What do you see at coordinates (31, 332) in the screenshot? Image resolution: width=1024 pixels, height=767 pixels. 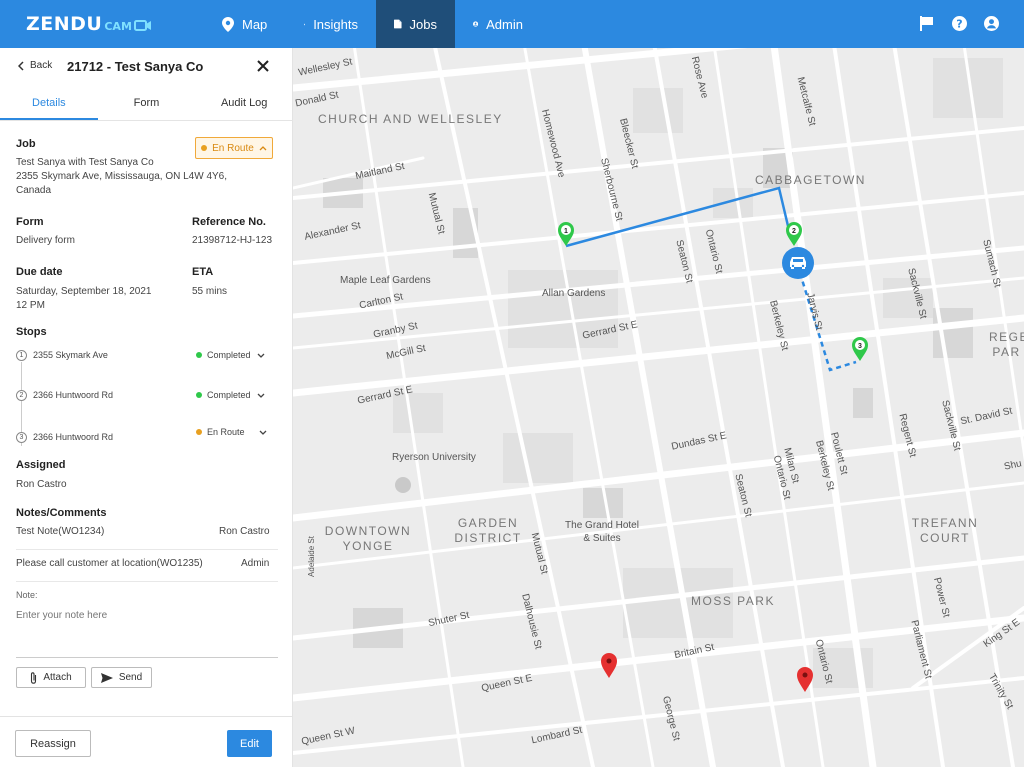 I see `stops-label: Stops` at bounding box center [31, 332].